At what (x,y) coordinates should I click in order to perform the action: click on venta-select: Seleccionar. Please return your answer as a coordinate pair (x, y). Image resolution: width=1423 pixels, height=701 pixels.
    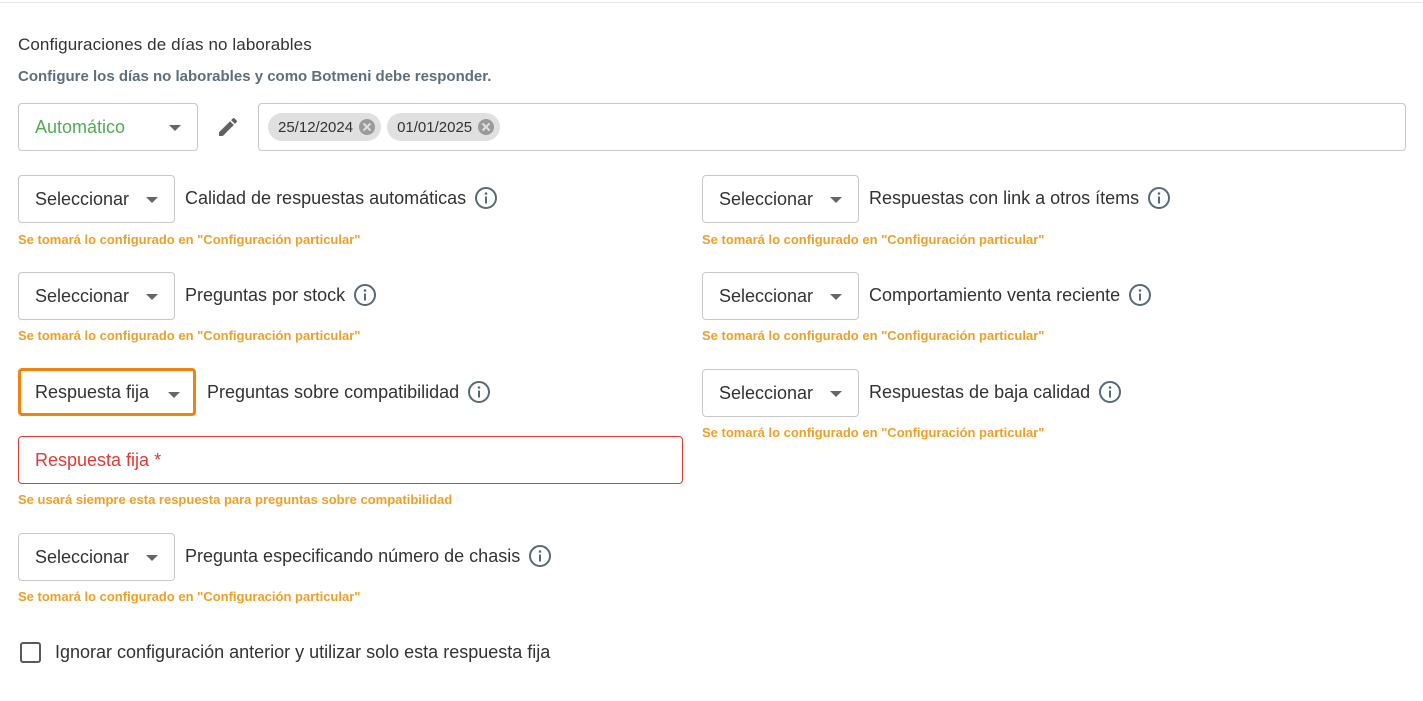
    Looking at the image, I should click on (780, 296).